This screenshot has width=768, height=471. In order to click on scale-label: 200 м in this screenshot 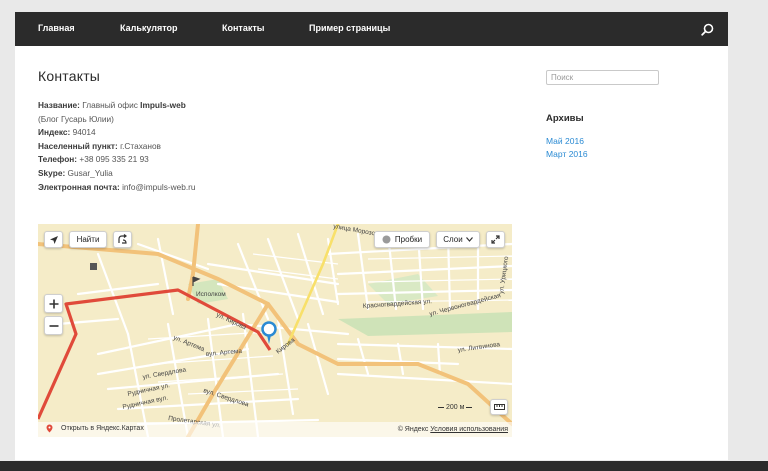, I will do `click(455, 407)`.